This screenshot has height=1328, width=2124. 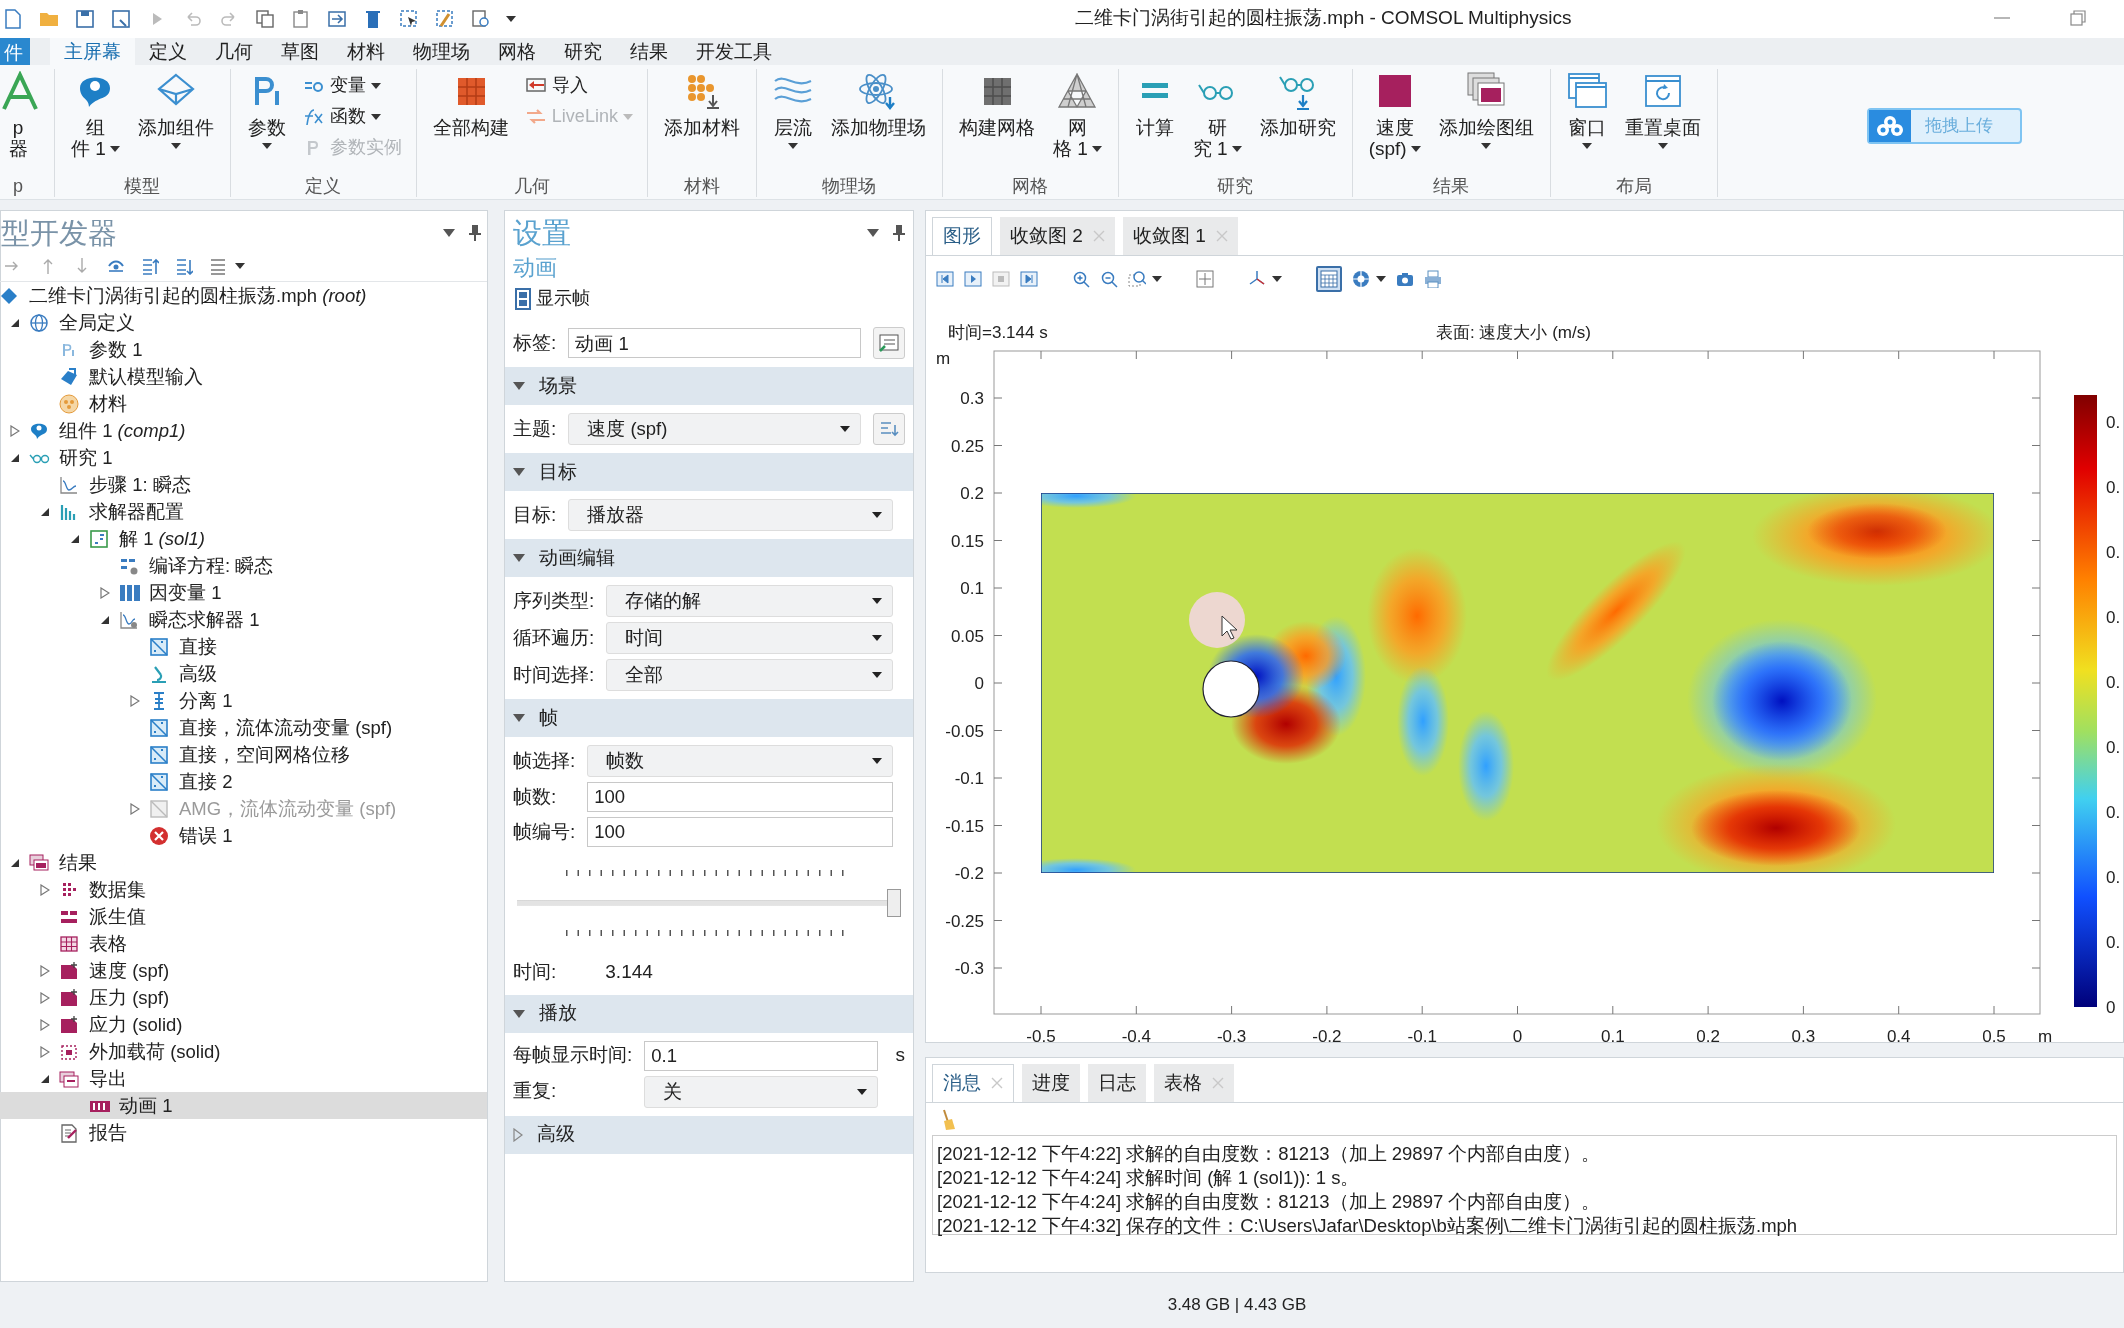 I want to click on panel-tab: 表格, so click(x=1194, y=1083).